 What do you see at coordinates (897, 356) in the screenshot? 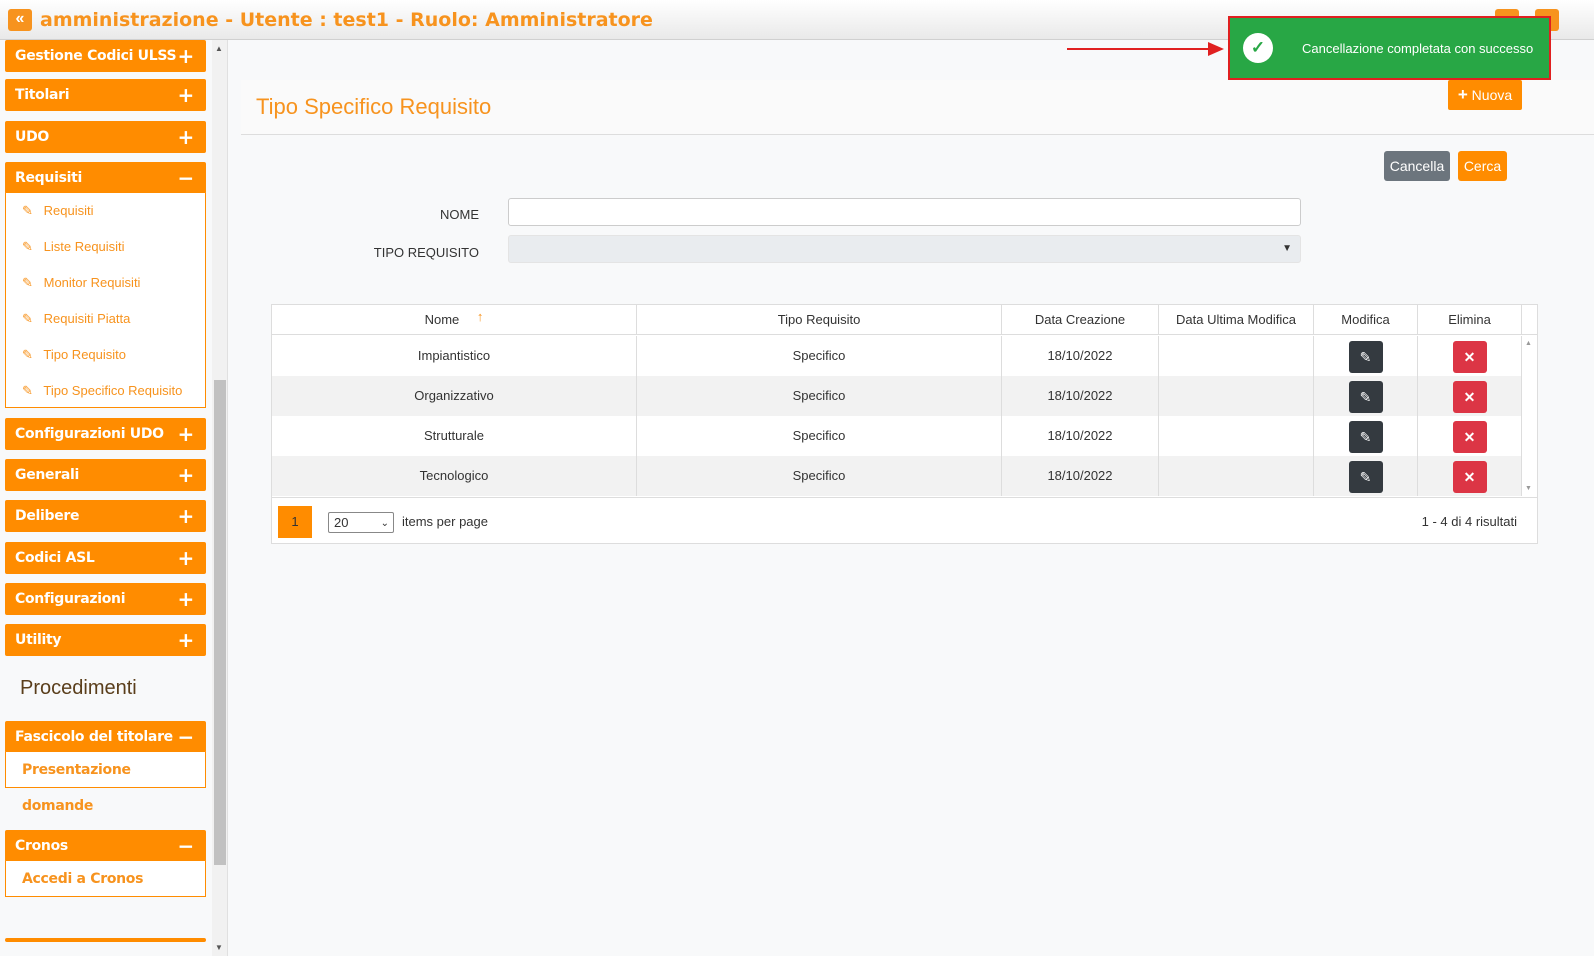
I see `table-row: Impiantistico Specifico 18/10/2022 ✎ ✕` at bounding box center [897, 356].